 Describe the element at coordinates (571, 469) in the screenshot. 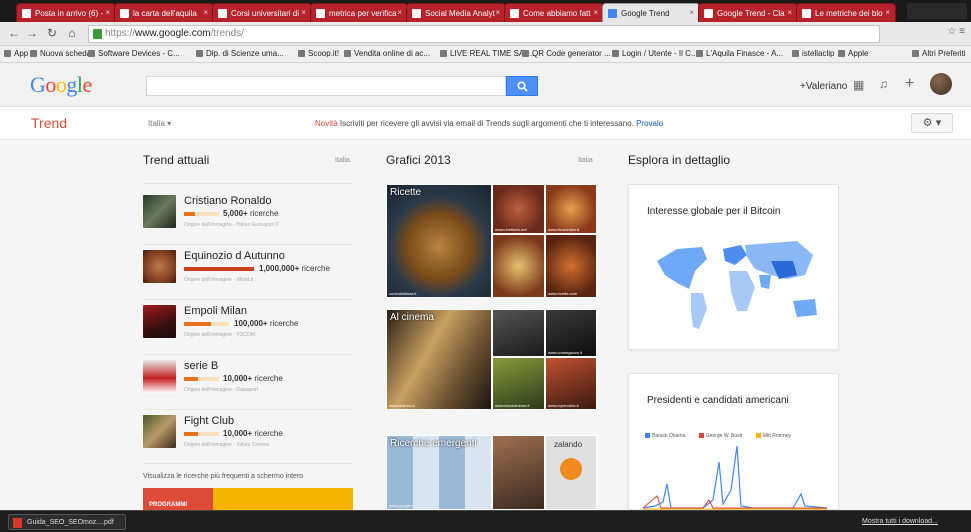

I see `zalando-logo` at that location.